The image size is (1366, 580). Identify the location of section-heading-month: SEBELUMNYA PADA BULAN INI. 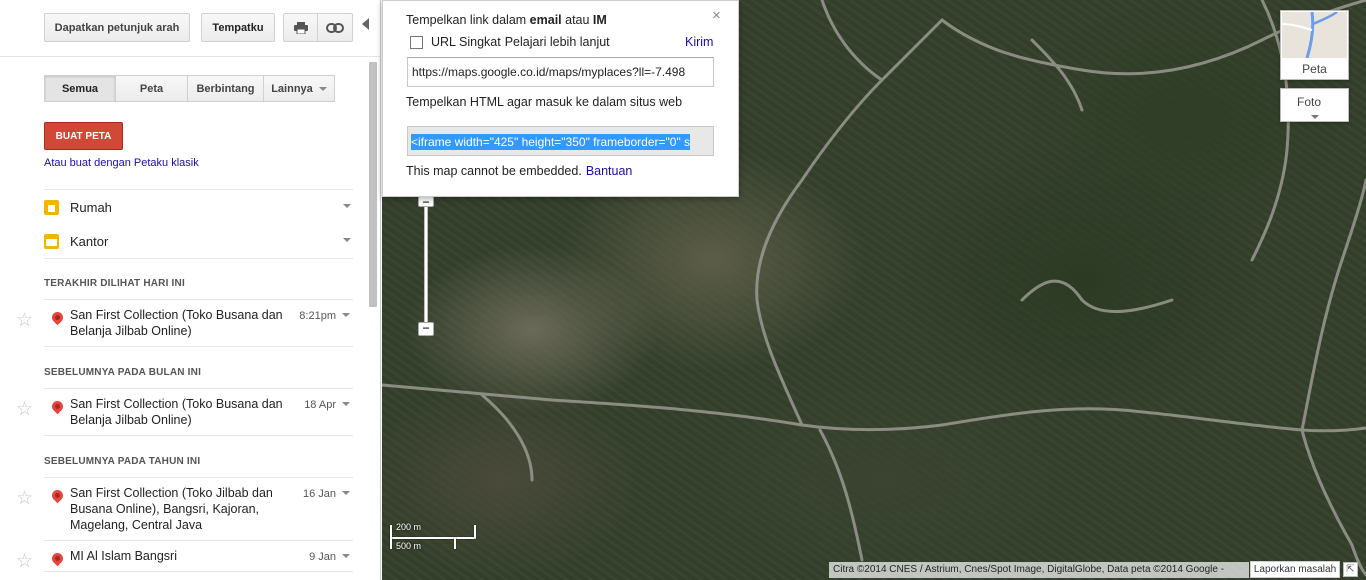
(123, 372).